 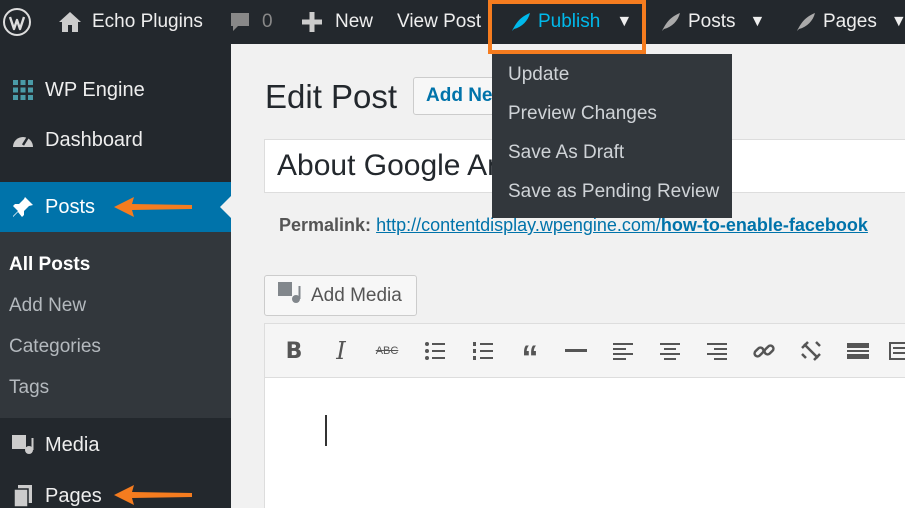 What do you see at coordinates (70, 22) in the screenshot?
I see `home-icon` at bounding box center [70, 22].